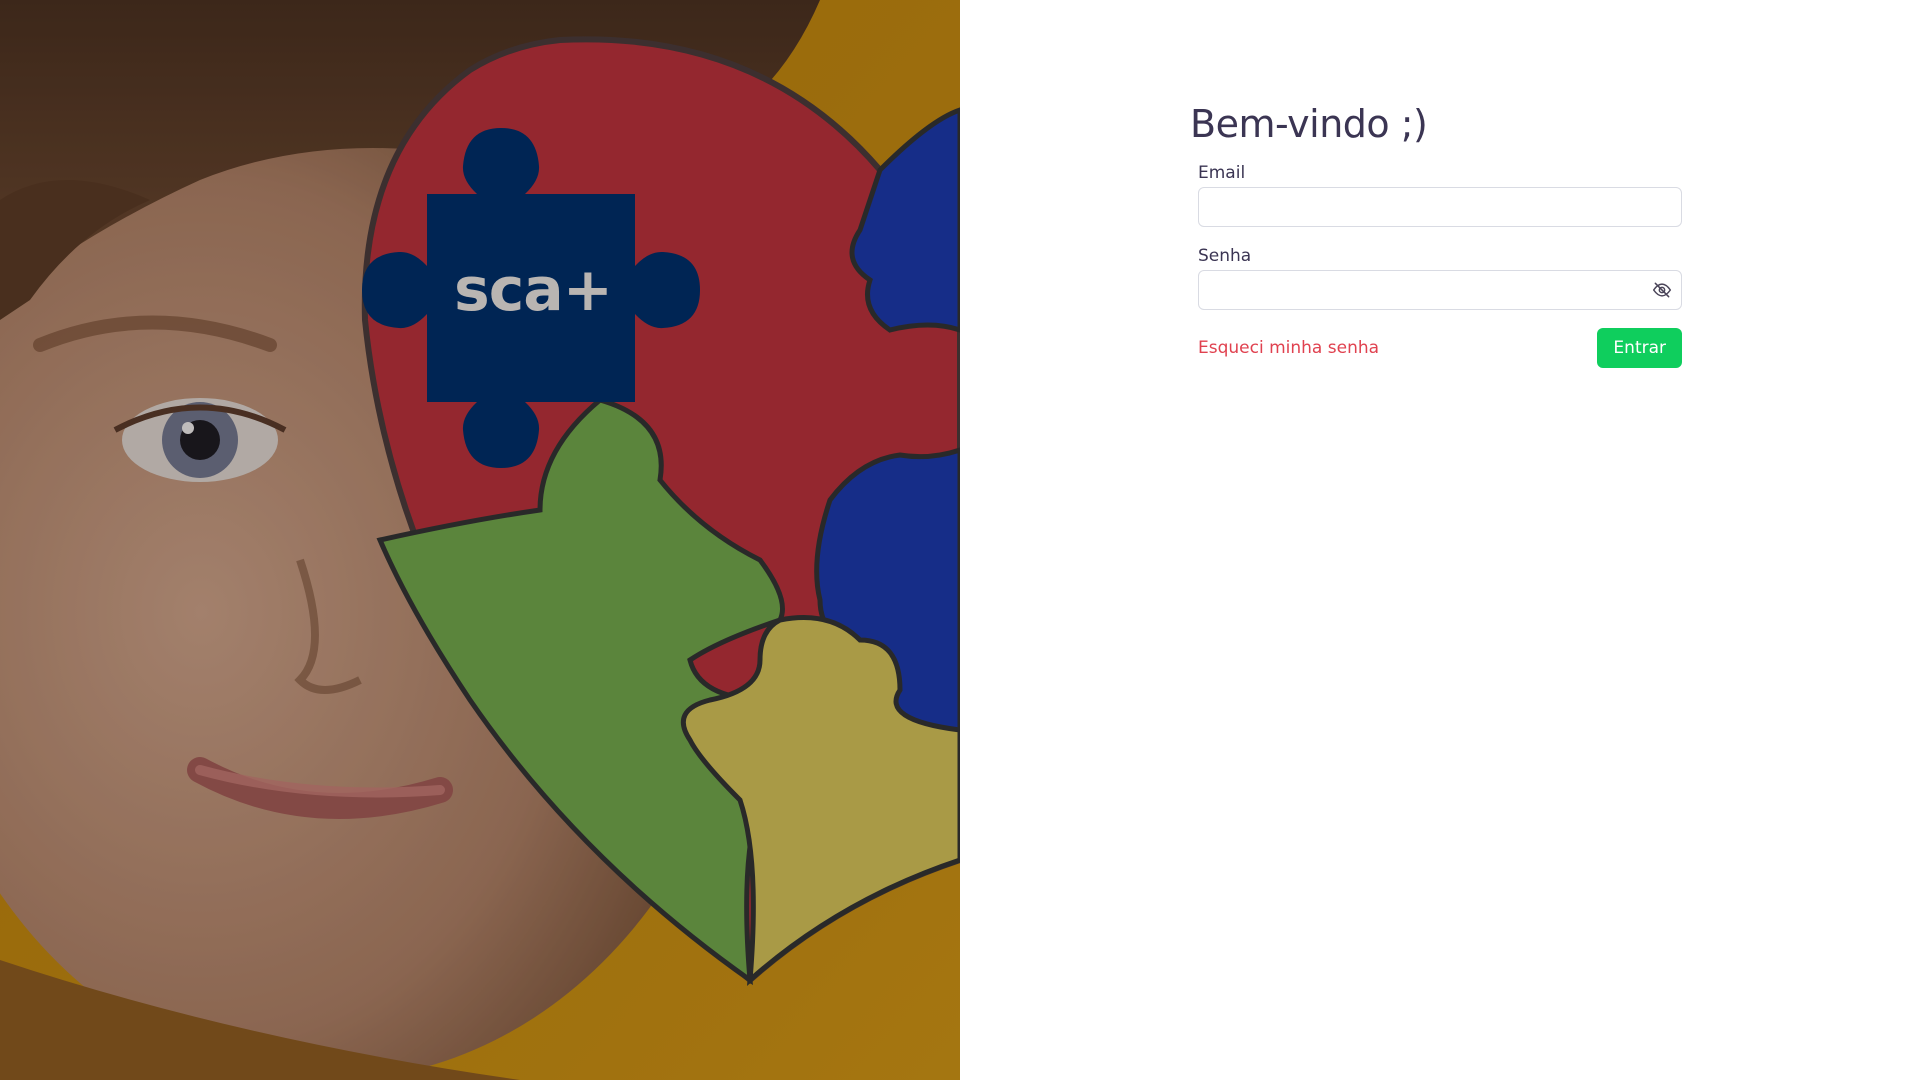 The height and width of the screenshot is (1080, 1920). I want to click on eye-slash-icon, so click(1662, 290).